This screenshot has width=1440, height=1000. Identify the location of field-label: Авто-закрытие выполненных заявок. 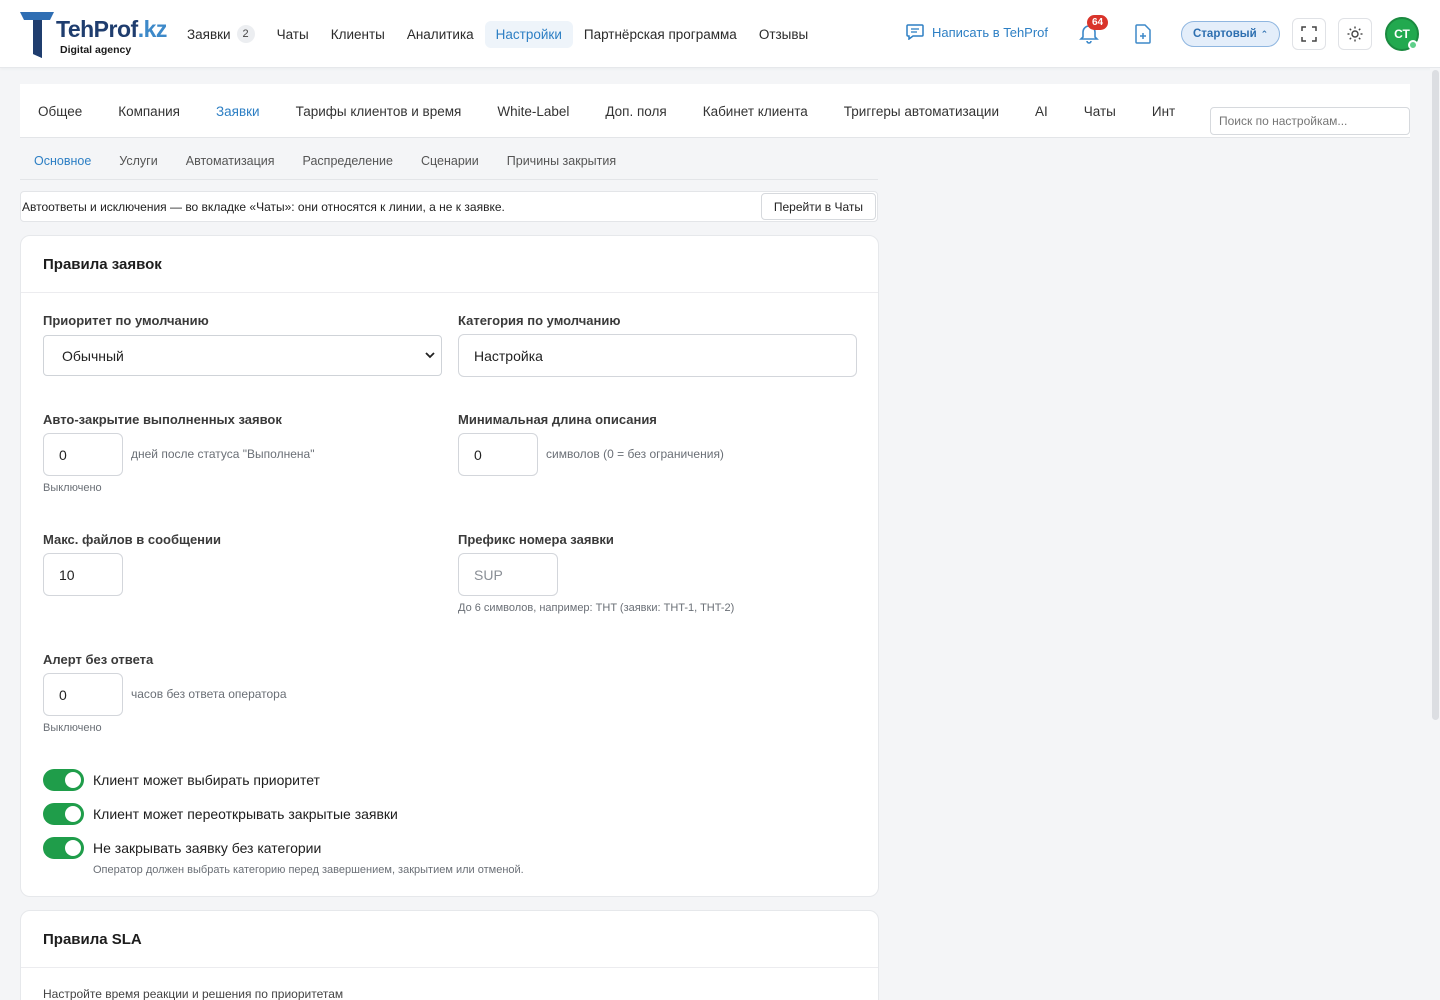
(162, 419).